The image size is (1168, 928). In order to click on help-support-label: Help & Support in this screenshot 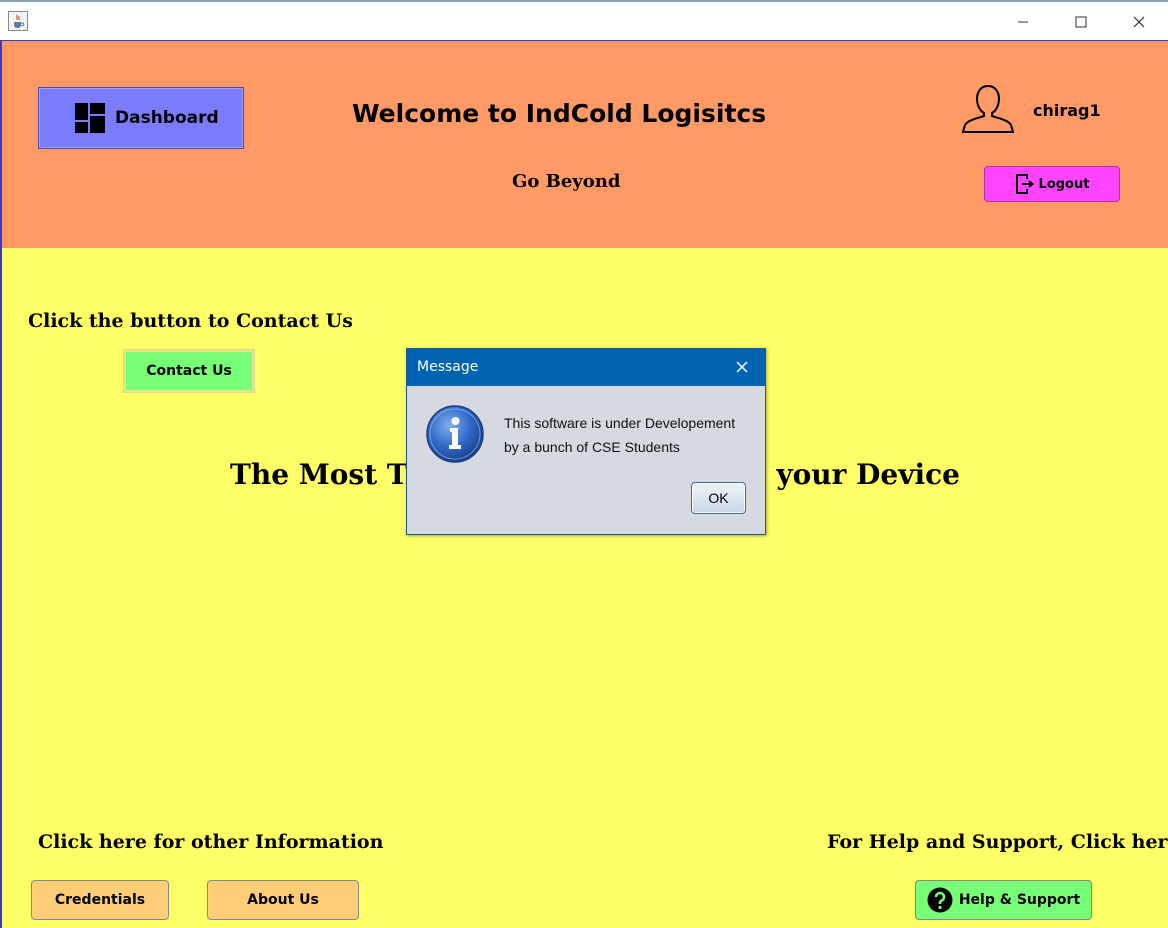, I will do `click(1019, 900)`.